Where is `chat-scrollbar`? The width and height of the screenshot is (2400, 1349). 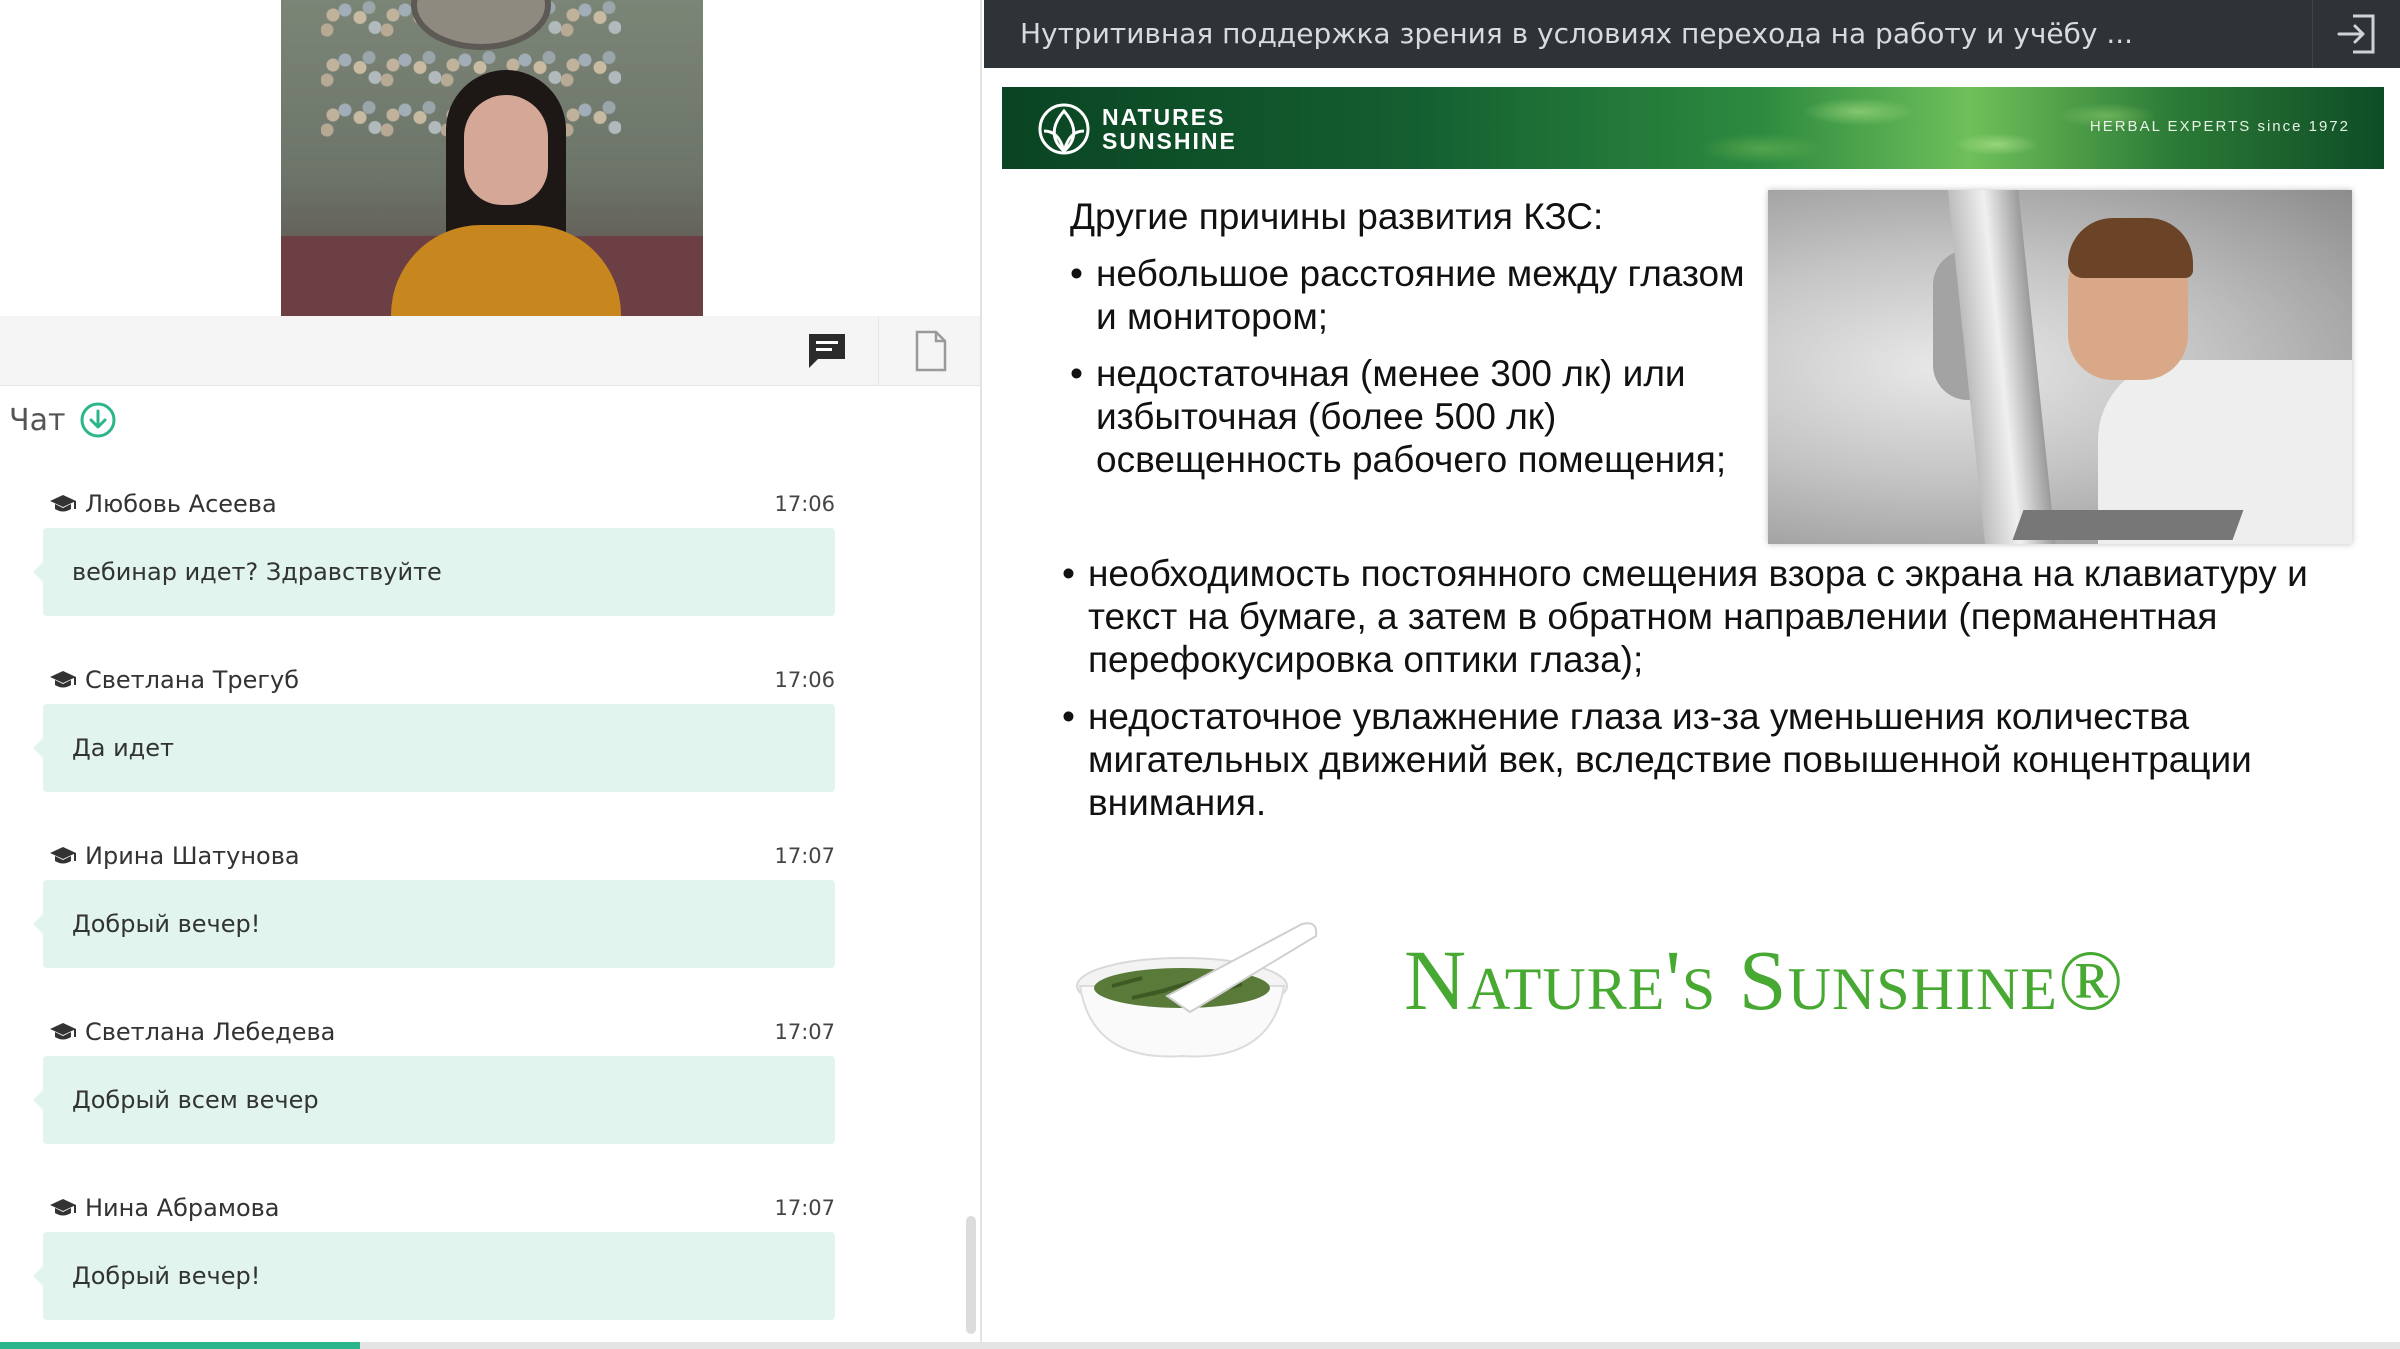
chat-scrollbar is located at coordinates (971, 1275).